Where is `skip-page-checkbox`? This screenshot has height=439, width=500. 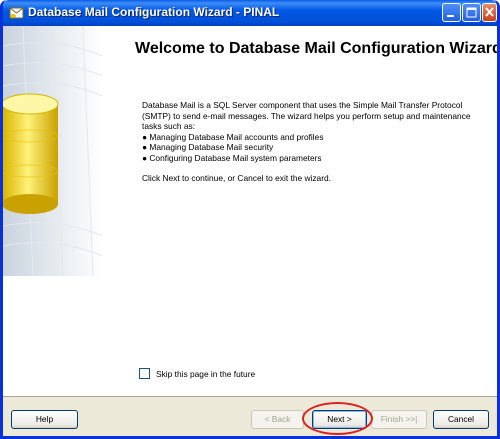
skip-page-checkbox is located at coordinates (144, 373).